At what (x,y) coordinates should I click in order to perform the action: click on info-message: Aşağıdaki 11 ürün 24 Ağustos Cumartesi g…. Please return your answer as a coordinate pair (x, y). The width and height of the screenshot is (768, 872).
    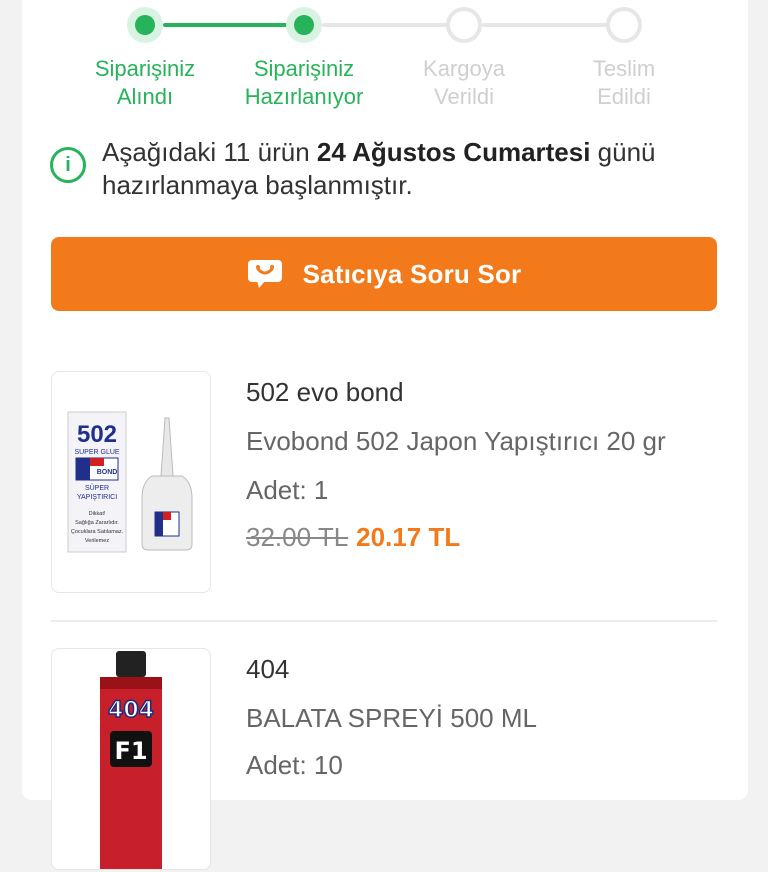
    Looking at the image, I should click on (422, 169).